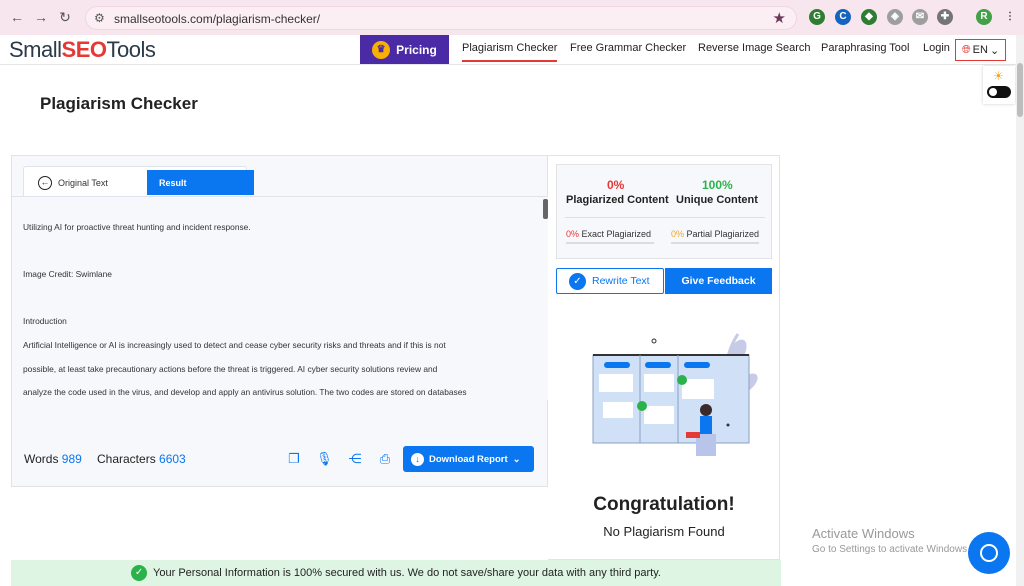 The height and width of the screenshot is (586, 1024). I want to click on result-tabs: ← Original Text Result, so click(138, 181).